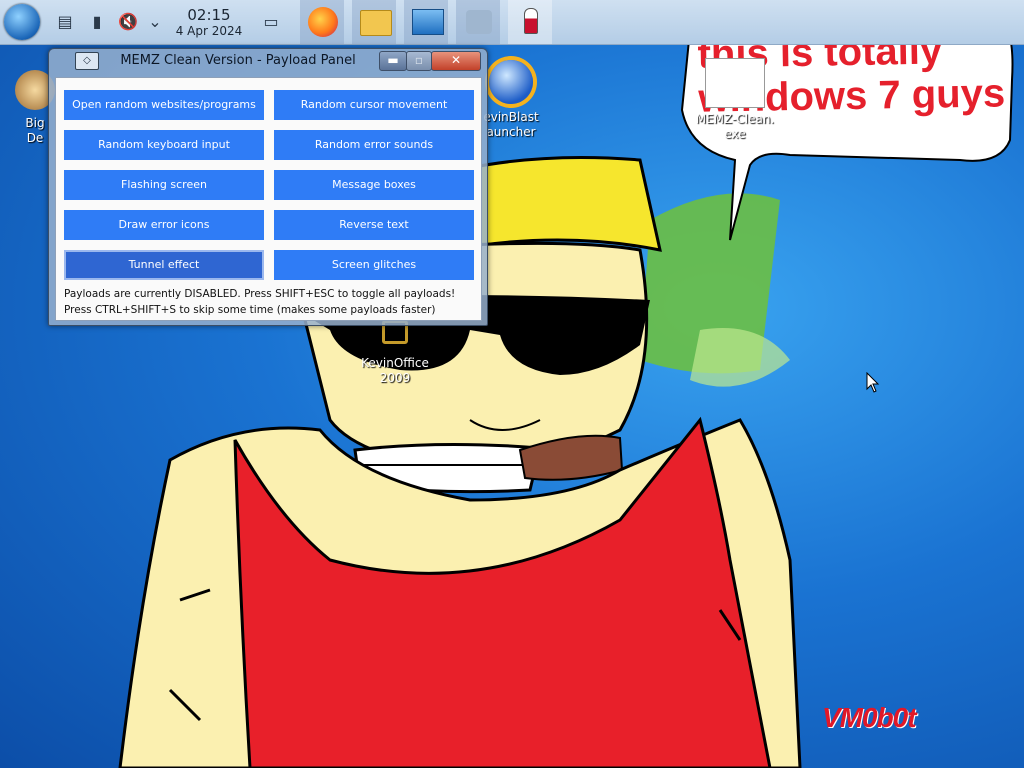 Image resolution: width=1024 pixels, height=768 pixels. I want to click on taskbar-firefox, so click(322, 22).